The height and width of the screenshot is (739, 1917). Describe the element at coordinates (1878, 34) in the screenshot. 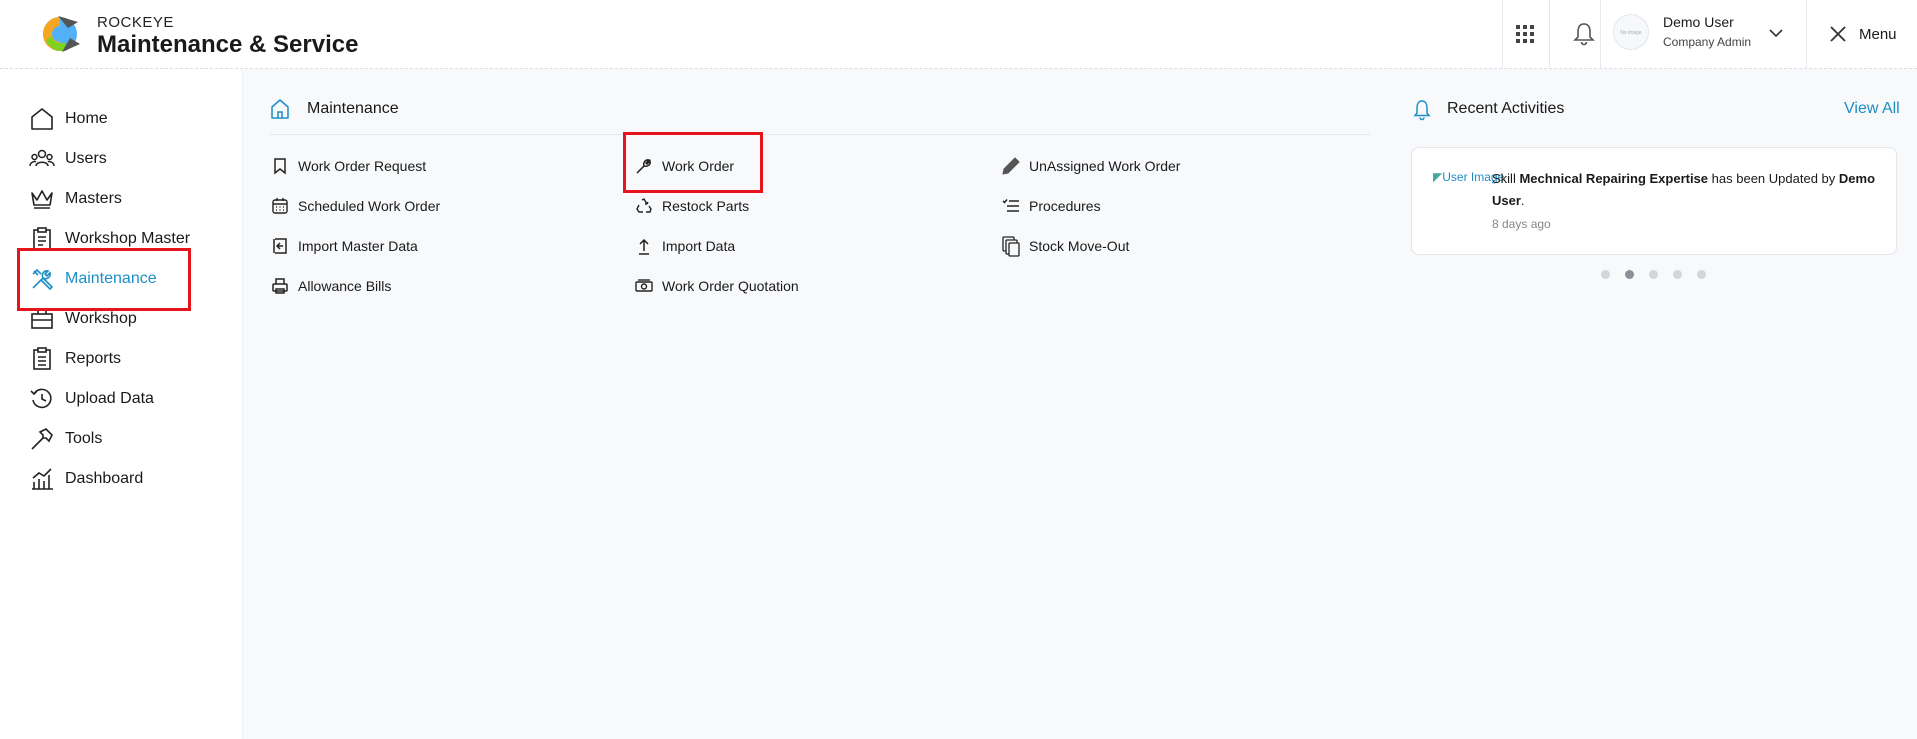

I see `menu-button: Menu` at that location.